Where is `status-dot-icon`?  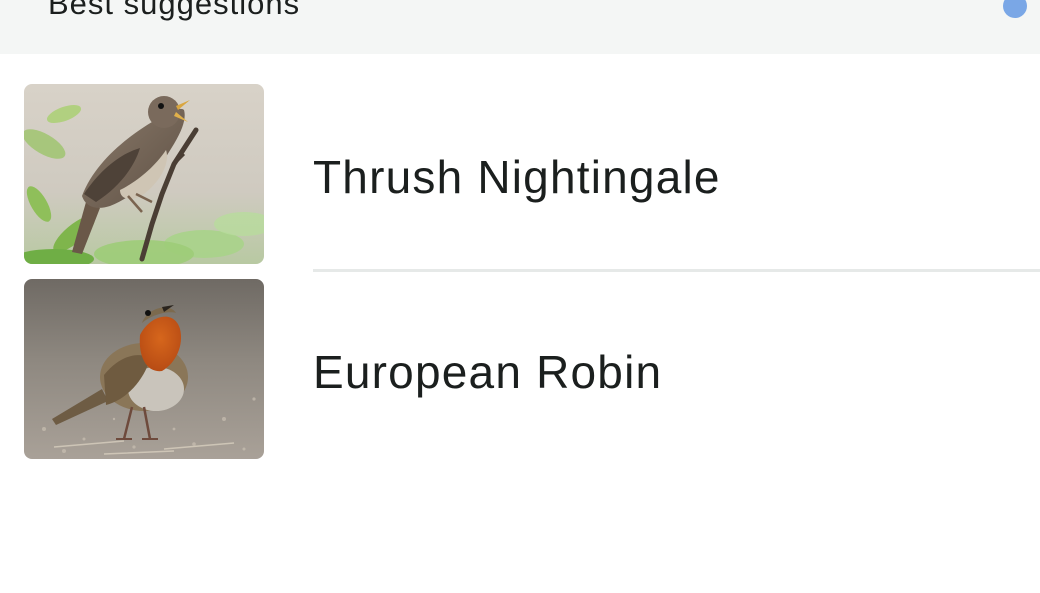 status-dot-icon is located at coordinates (1015, 9).